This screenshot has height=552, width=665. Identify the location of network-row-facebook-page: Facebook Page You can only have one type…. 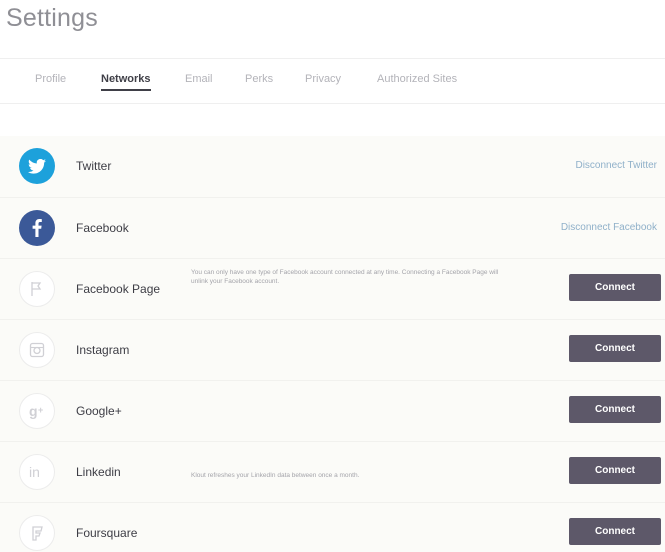
(332, 288).